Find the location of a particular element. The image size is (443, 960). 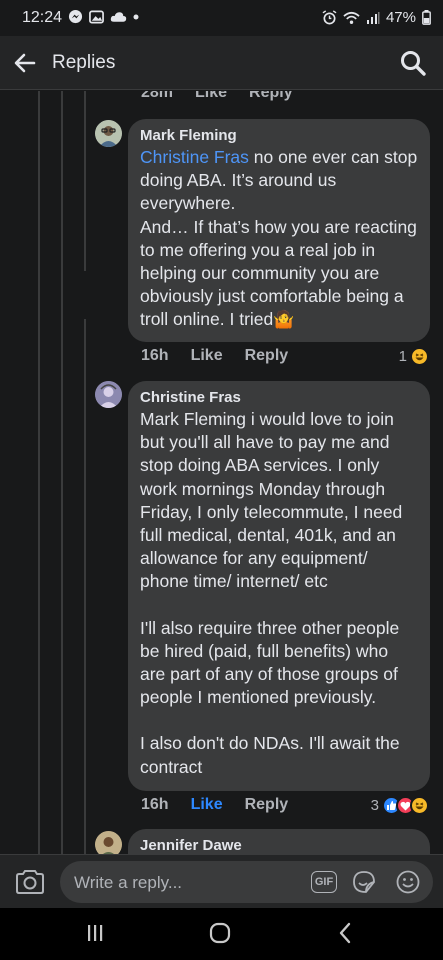

reaction-summary: 1 is located at coordinates (414, 356).